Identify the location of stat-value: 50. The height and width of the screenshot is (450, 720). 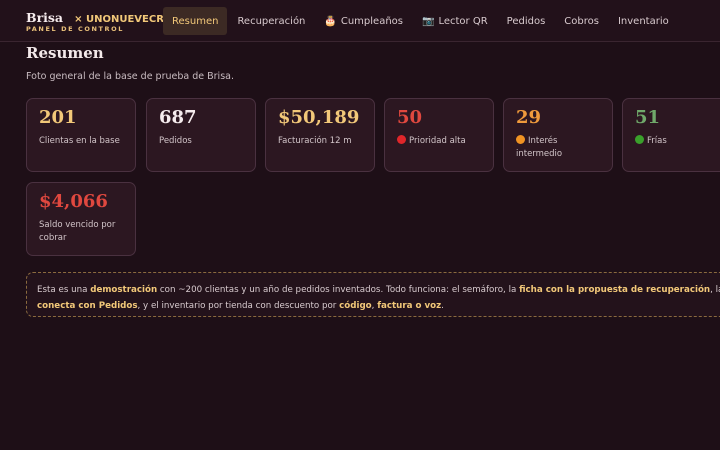
(410, 117).